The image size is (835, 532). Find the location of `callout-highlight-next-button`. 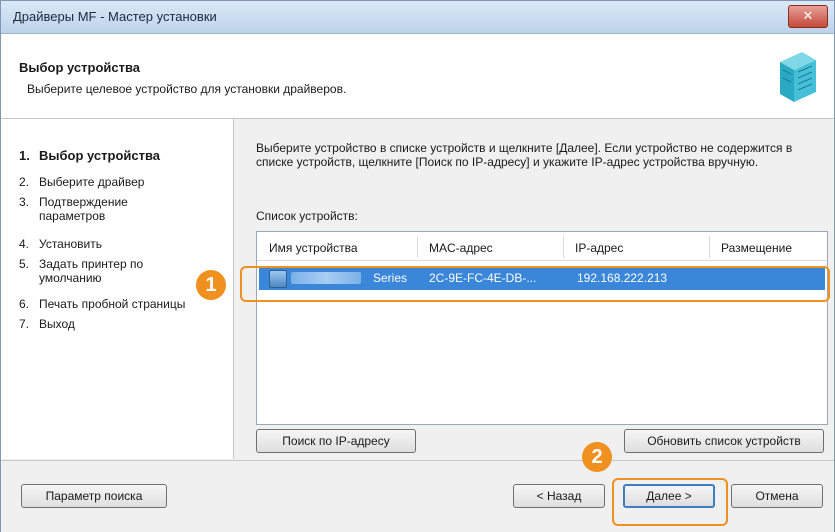

callout-highlight-next-button is located at coordinates (670, 502).